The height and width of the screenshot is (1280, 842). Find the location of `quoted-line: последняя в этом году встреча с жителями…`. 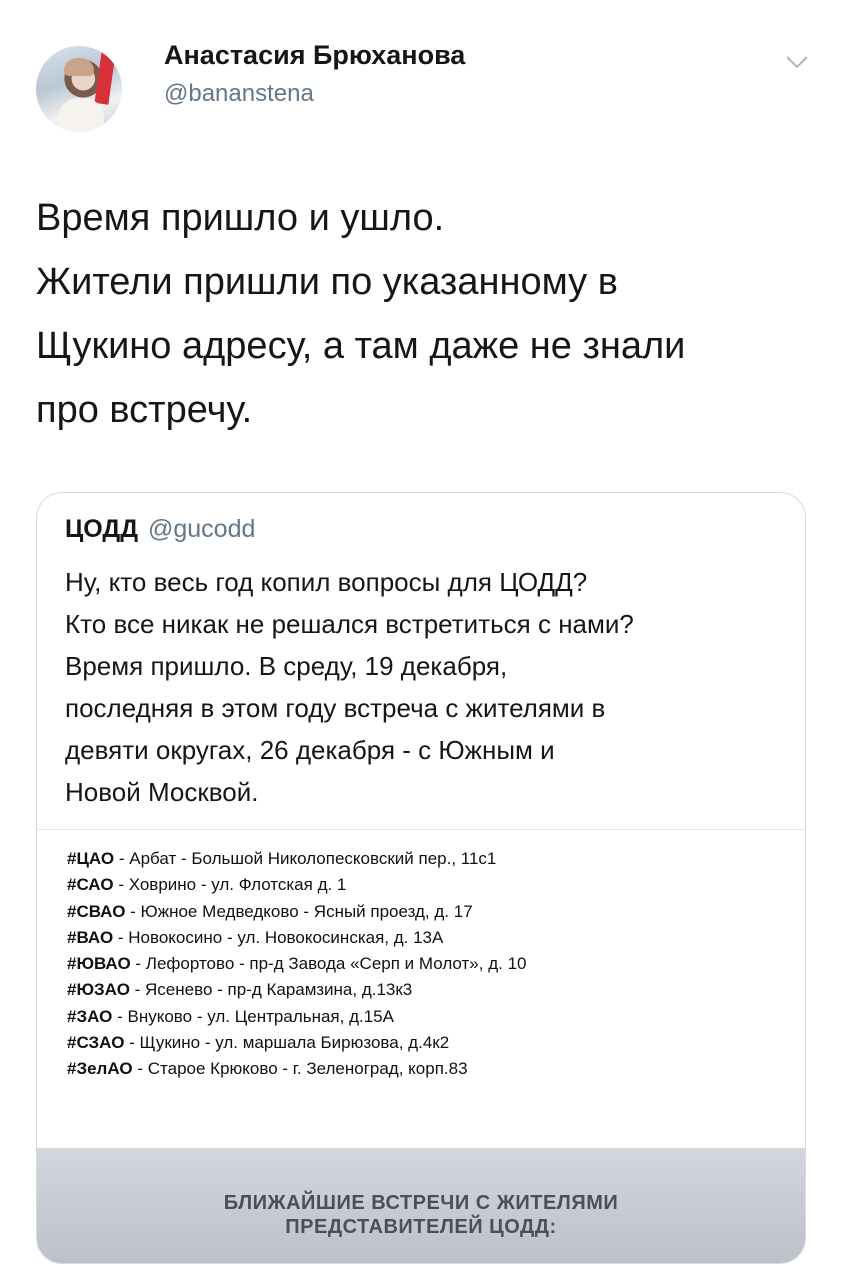

quoted-line: последняя в этом году встреча с жителями… is located at coordinates (335, 708).